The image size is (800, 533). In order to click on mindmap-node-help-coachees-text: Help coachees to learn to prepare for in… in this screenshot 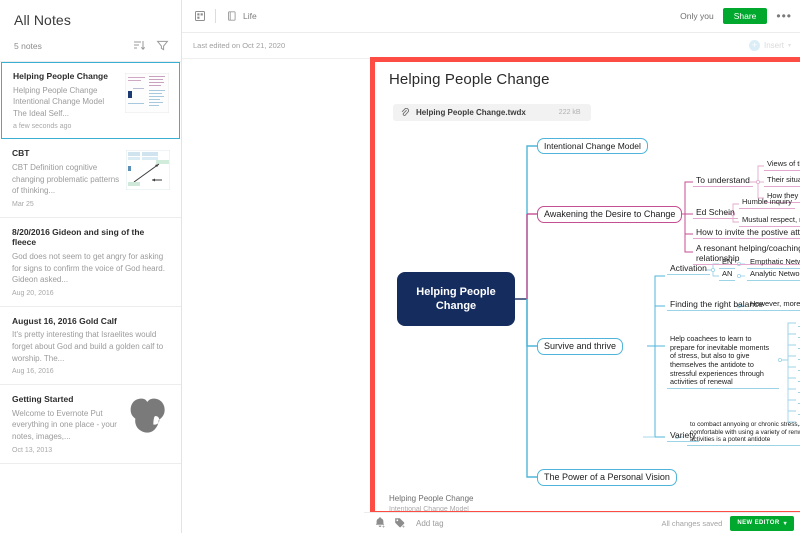, I will do `click(723, 361)`.